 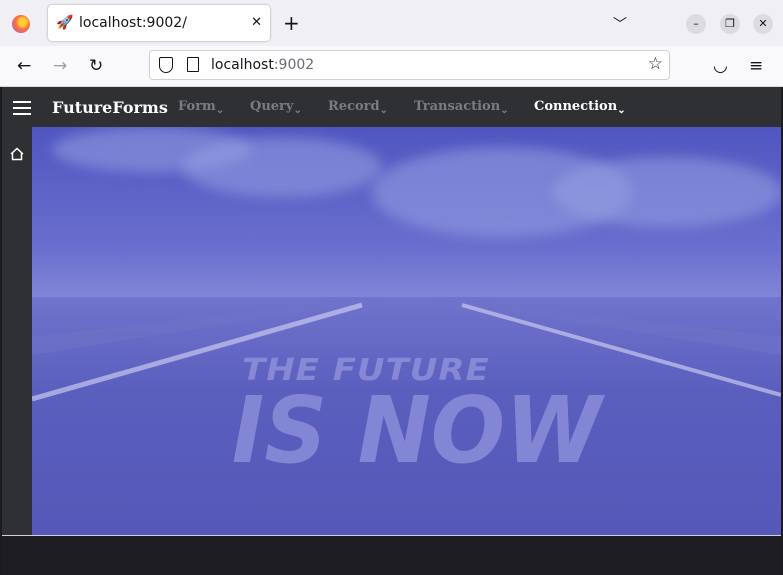 I want to click on menu-label: Transaction, so click(x=457, y=106).